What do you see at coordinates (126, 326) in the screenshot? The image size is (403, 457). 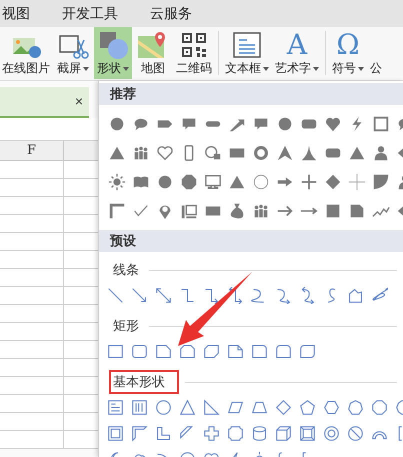 I see `group-label: 矩形` at bounding box center [126, 326].